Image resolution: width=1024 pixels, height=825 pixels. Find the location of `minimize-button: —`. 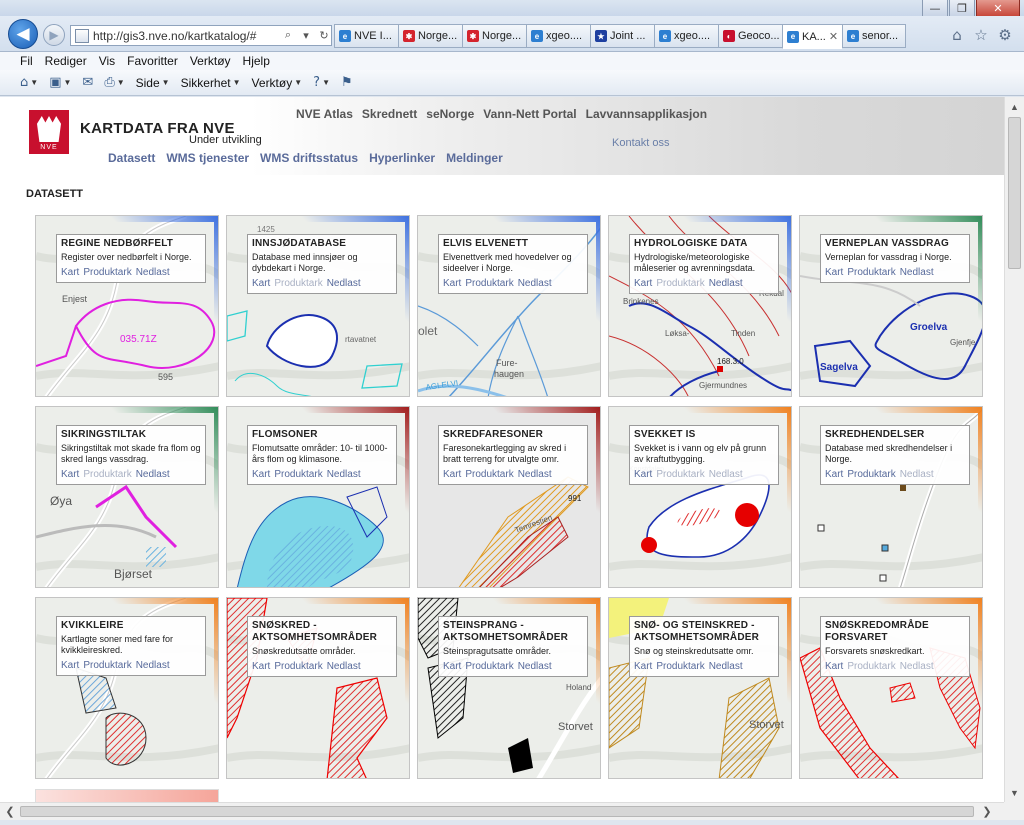

minimize-button: — is located at coordinates (935, 8).